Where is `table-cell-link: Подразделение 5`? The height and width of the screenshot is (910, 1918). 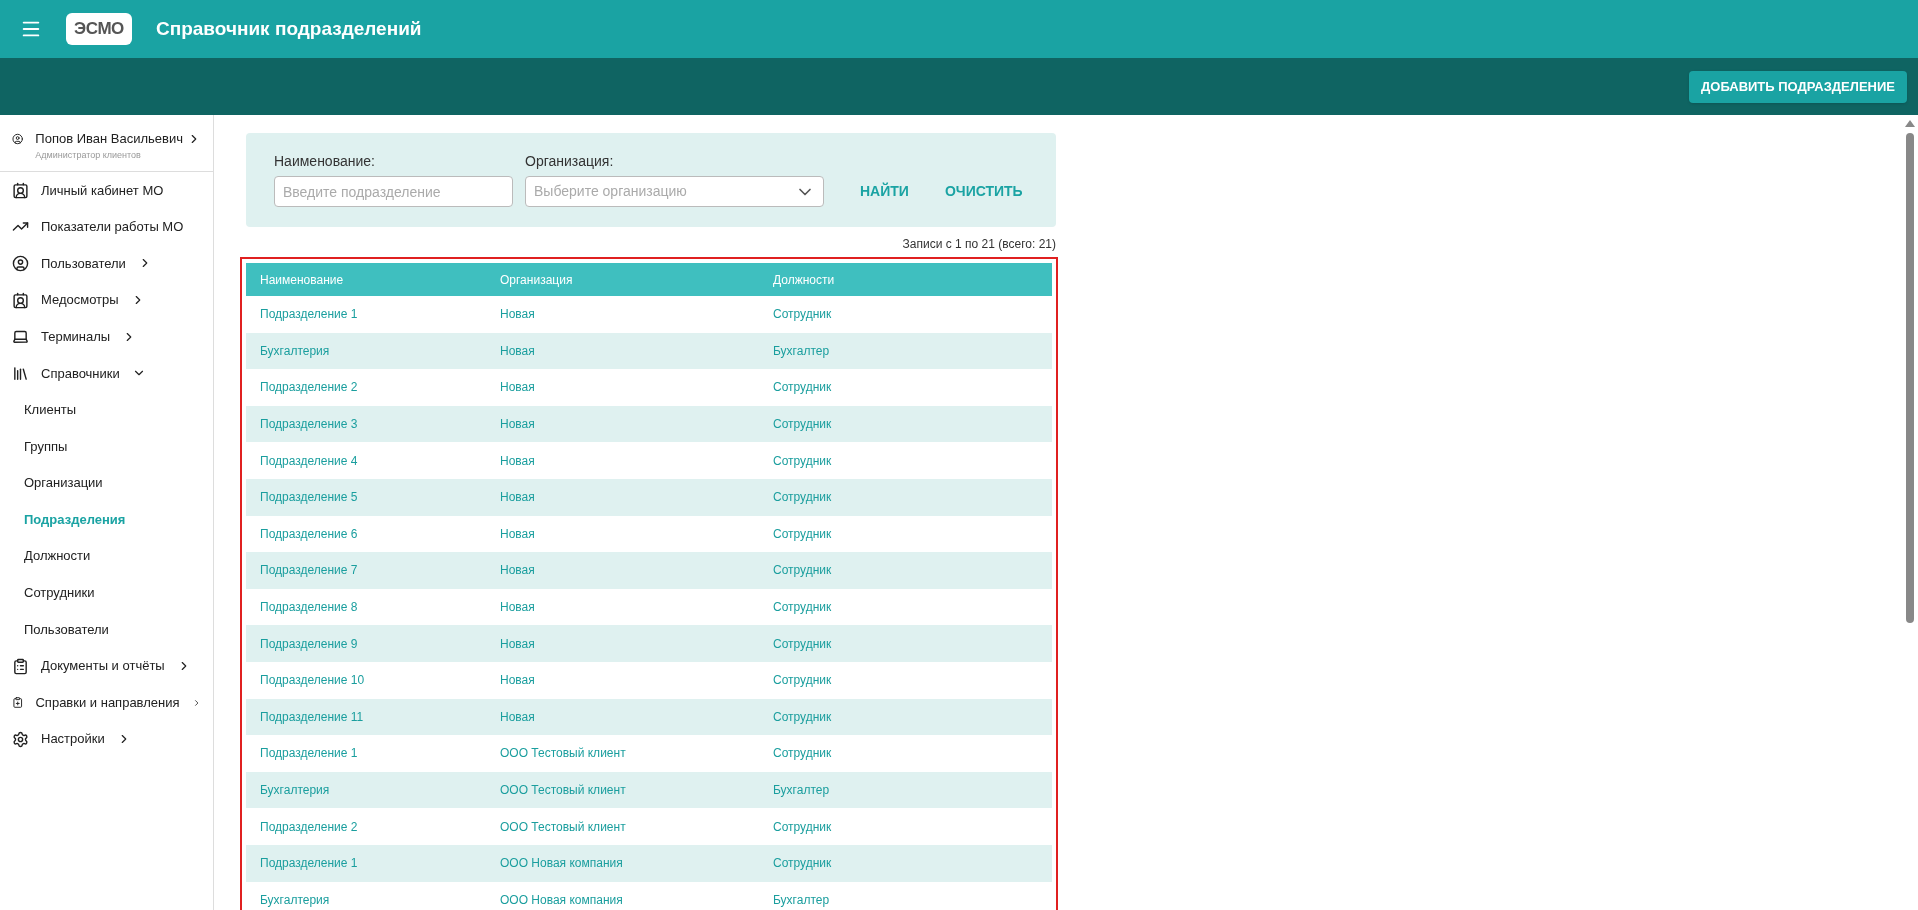 table-cell-link: Подразделение 5 is located at coordinates (380, 497).